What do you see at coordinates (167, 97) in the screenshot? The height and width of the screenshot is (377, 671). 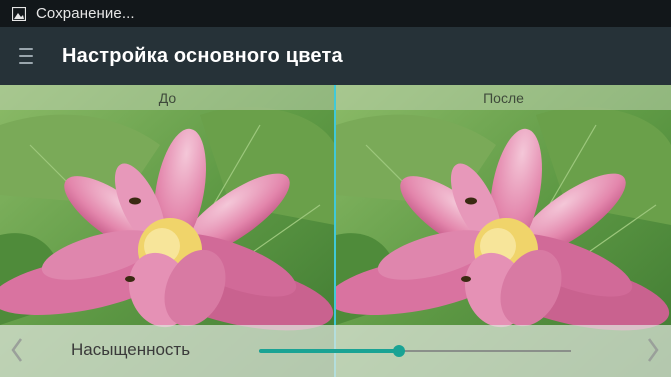 I see `before-label: До` at bounding box center [167, 97].